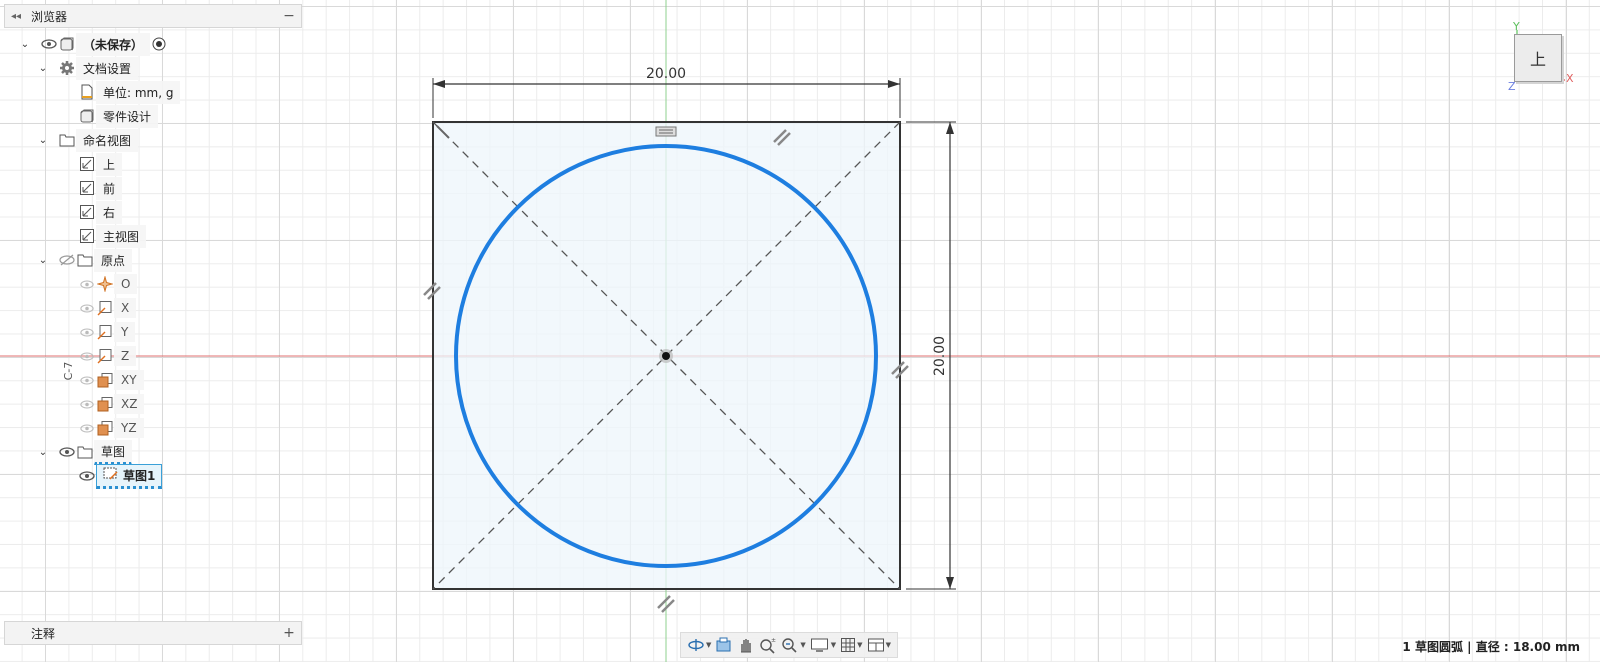 This screenshot has height=662, width=1600. What do you see at coordinates (768, 645) in the screenshot?
I see `zoom-icon: ±` at bounding box center [768, 645].